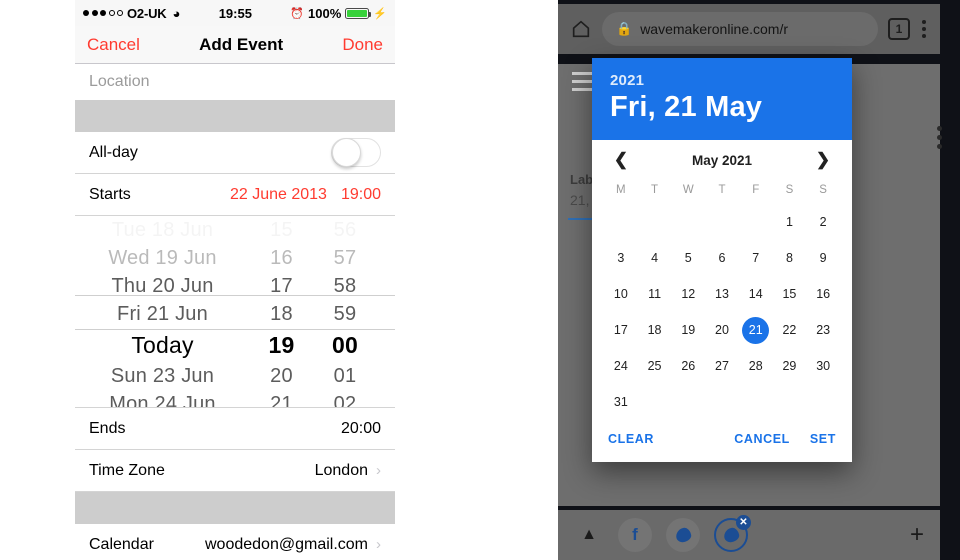 The width and height of the screenshot is (960, 560). What do you see at coordinates (688, 366) in the screenshot?
I see `calendar-day: 26` at bounding box center [688, 366].